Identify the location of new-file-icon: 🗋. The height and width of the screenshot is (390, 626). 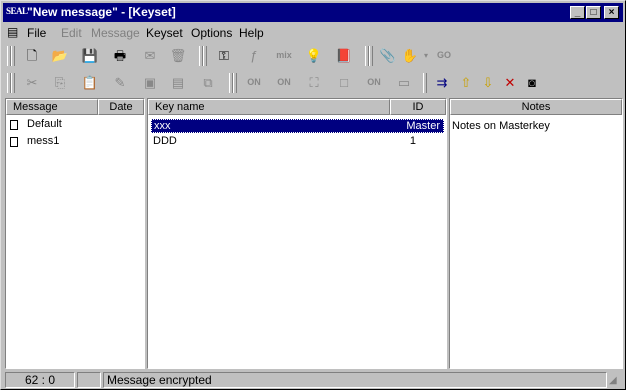
(32, 56).